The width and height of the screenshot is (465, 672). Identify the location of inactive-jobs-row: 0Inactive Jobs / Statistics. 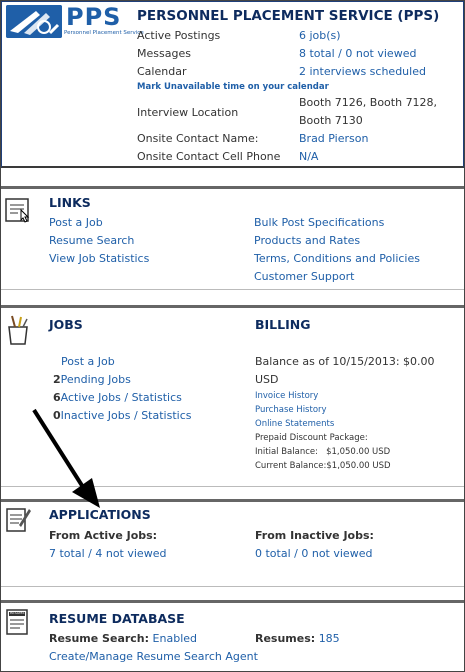
(122, 415).